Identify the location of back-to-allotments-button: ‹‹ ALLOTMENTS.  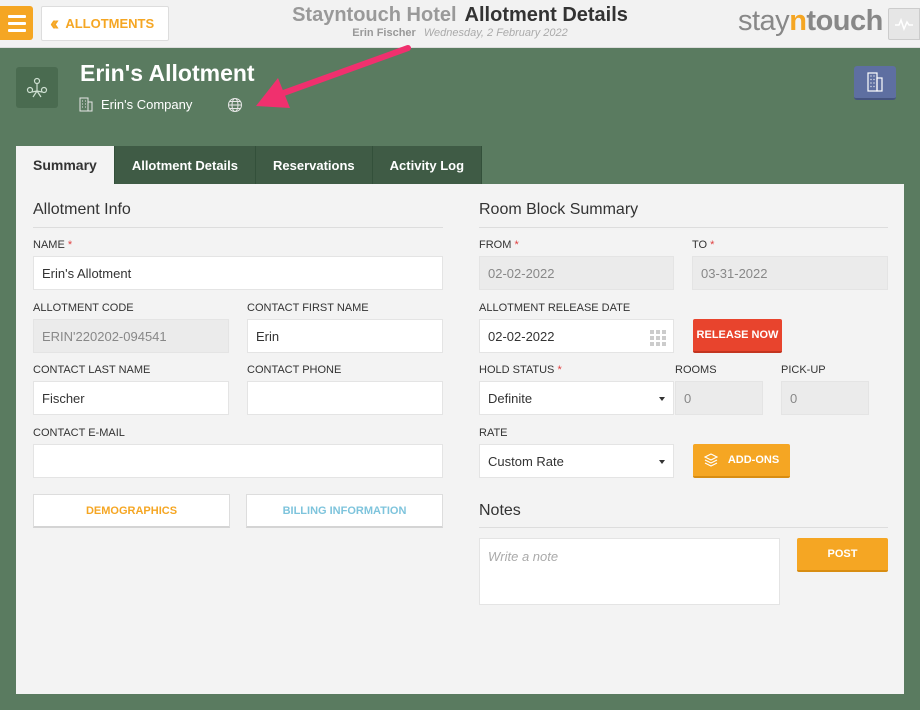
(105, 23).